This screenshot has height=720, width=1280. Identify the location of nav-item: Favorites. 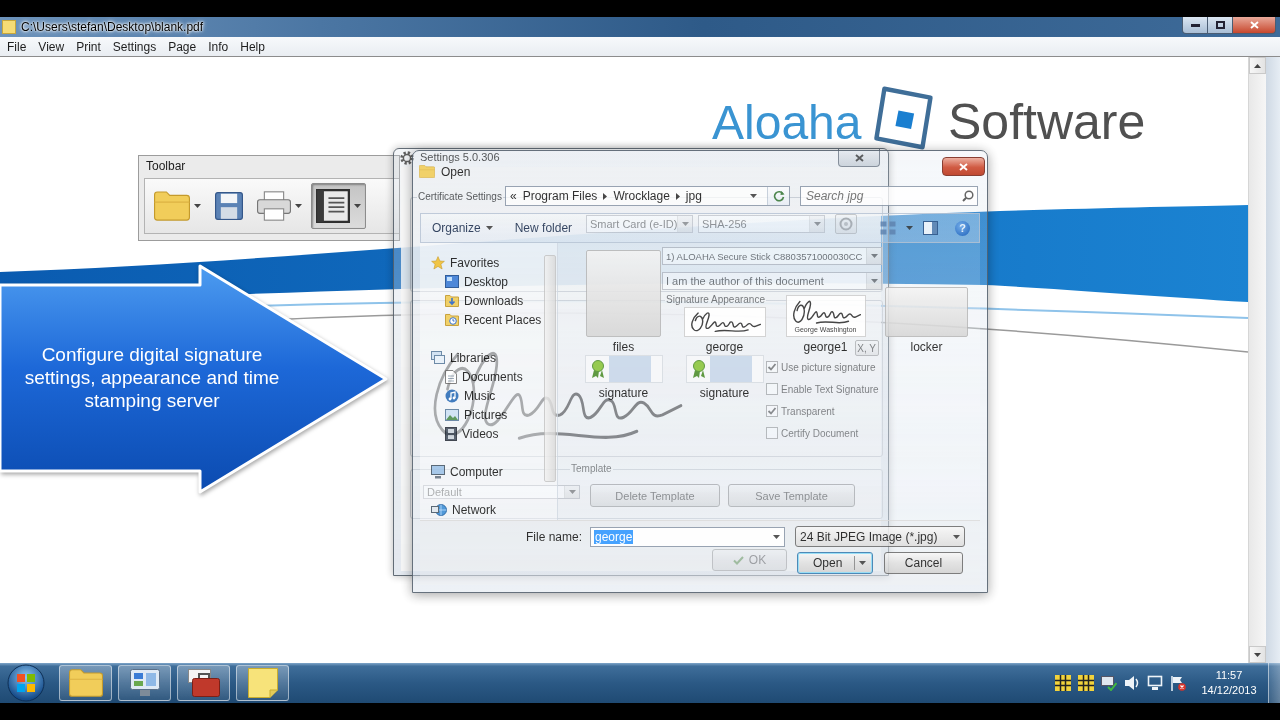
(461, 262).